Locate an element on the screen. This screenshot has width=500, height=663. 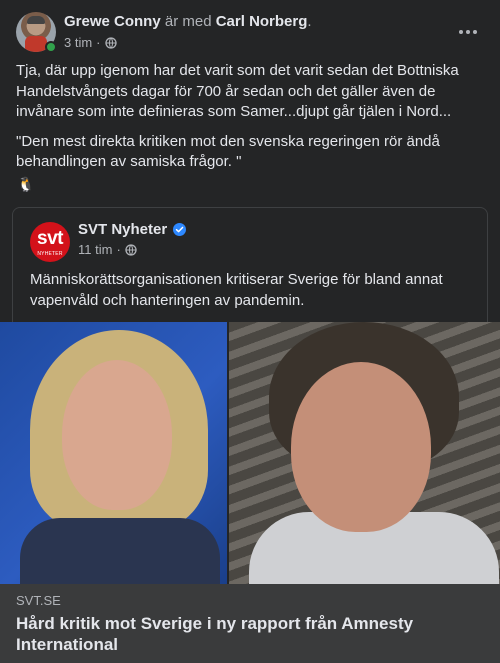
more-options-icon is located at coordinates (468, 32).